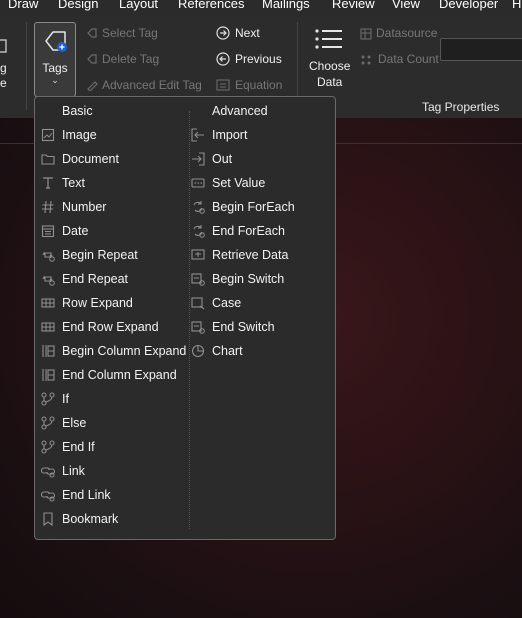  What do you see at coordinates (248, 279) in the screenshot?
I see `menu-item-label: Begin Switch` at bounding box center [248, 279].